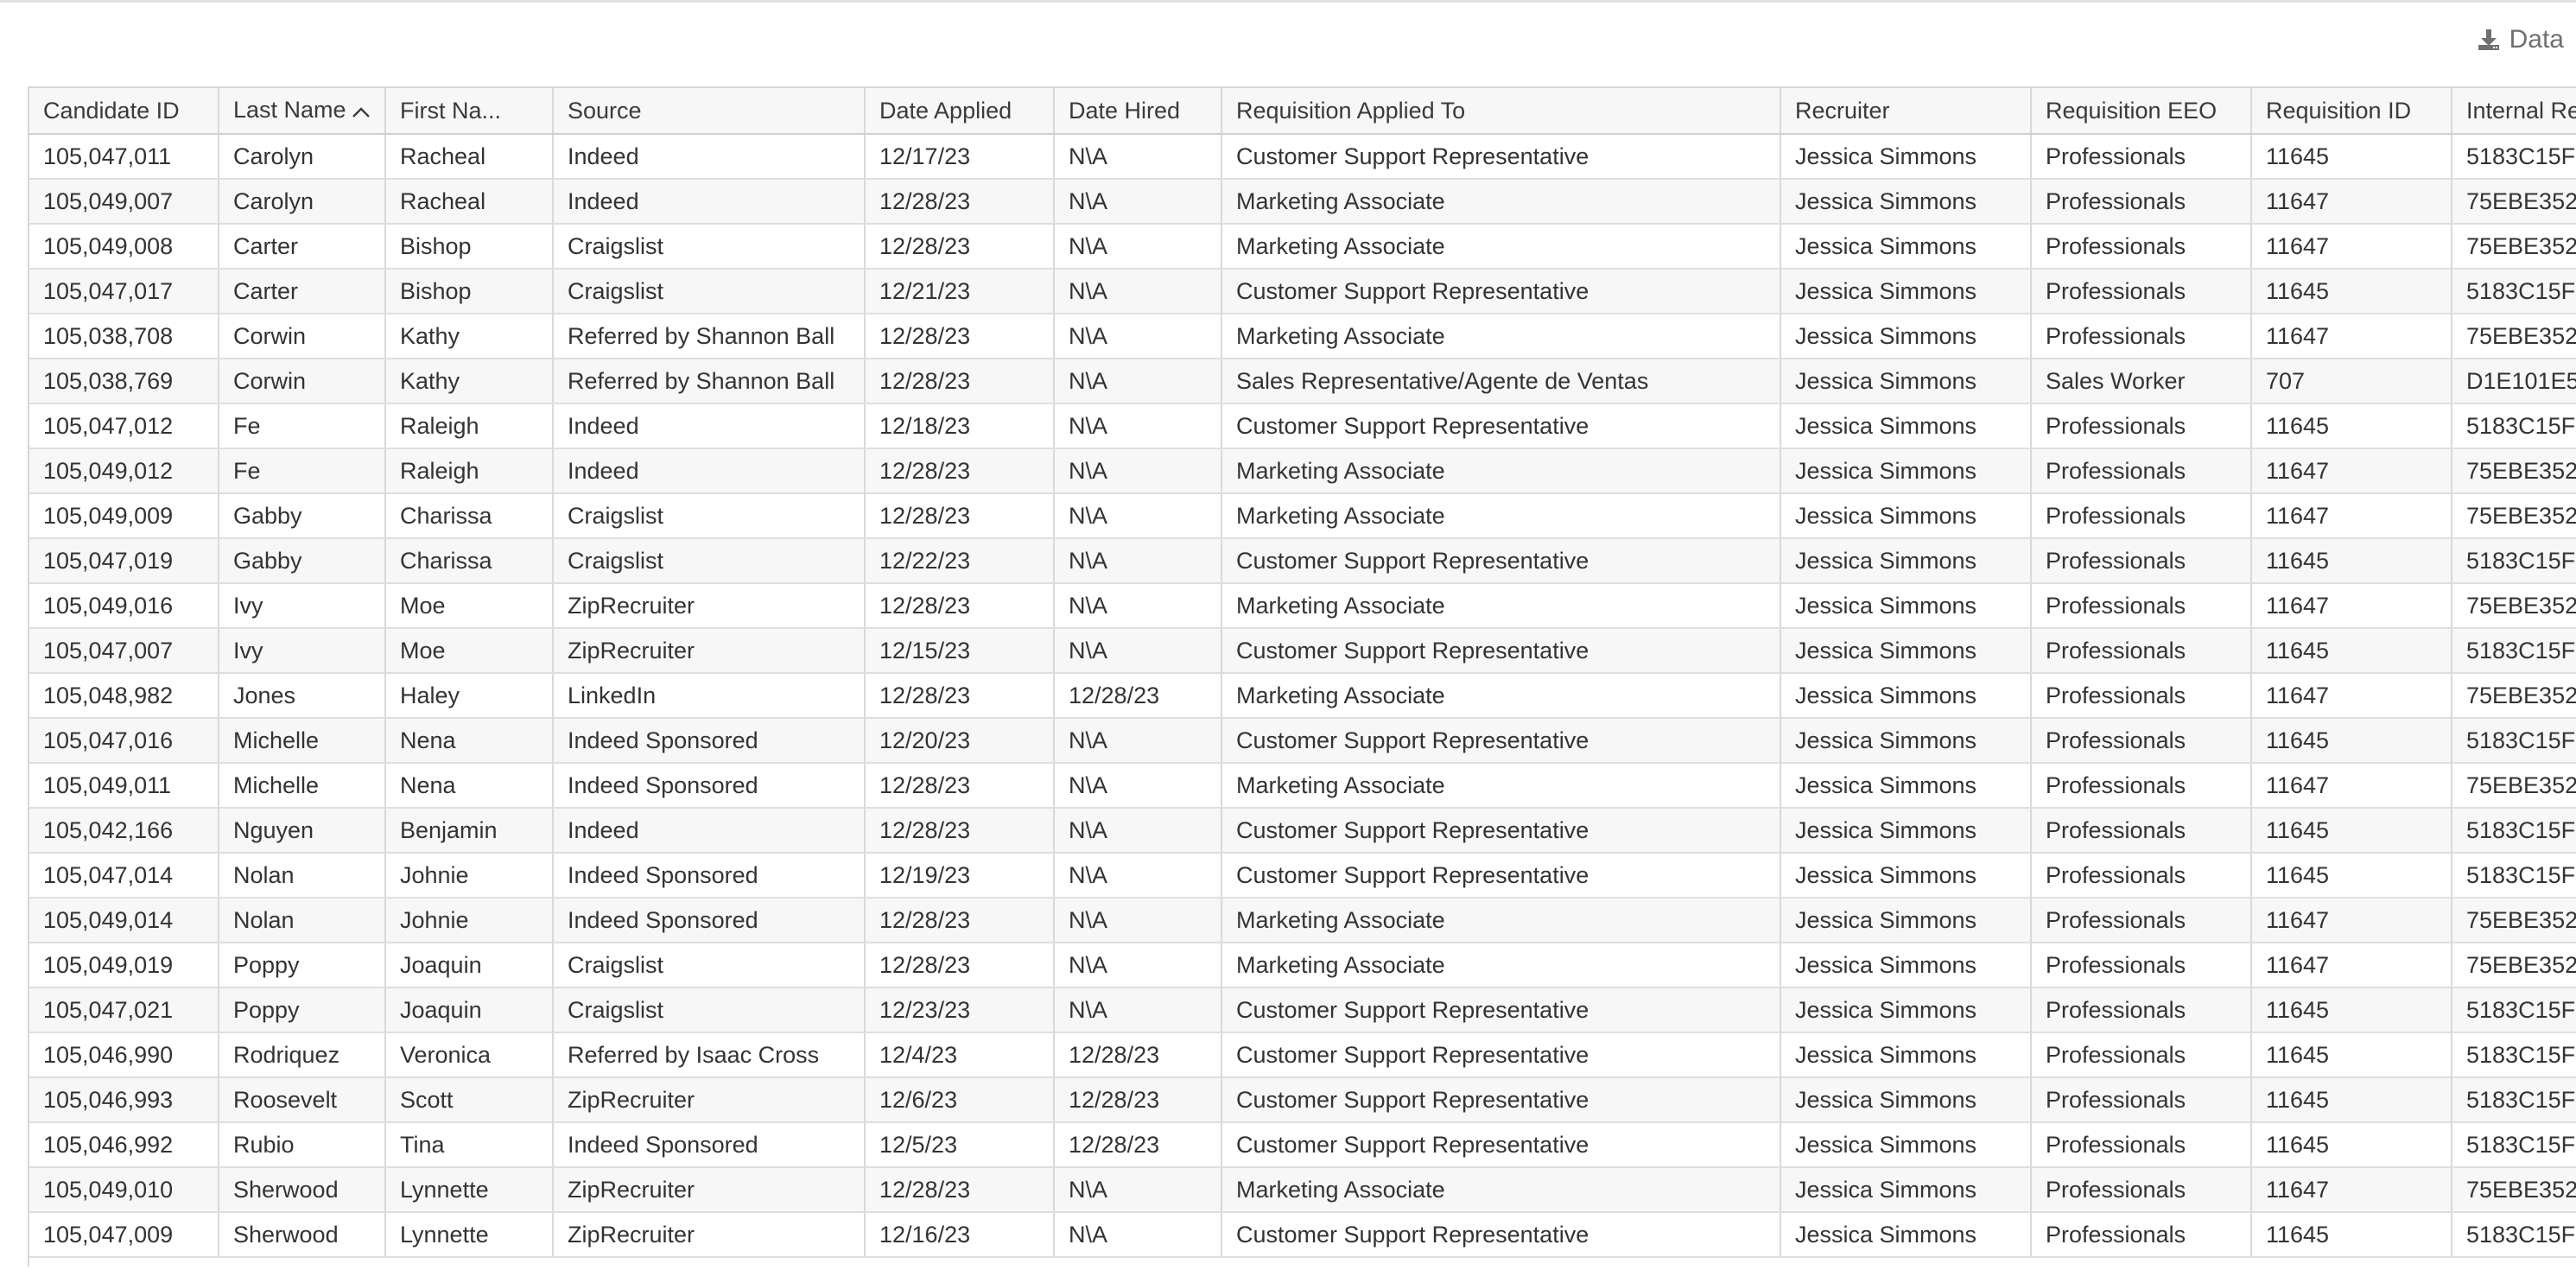 The width and height of the screenshot is (2576, 1270). I want to click on column-header-requisition-id: Requisition ID, so click(2351, 111).